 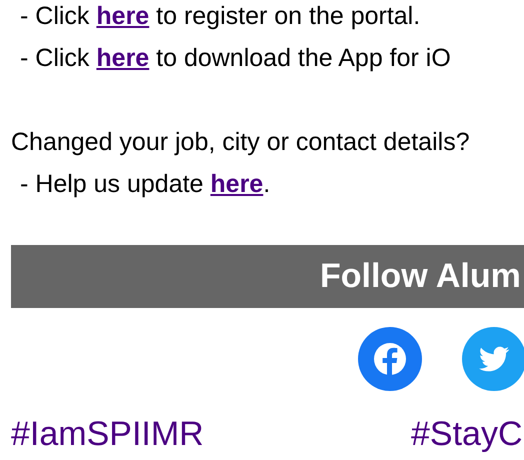 What do you see at coordinates (220, 16) in the screenshot?
I see `instruction-text: - Click here to register on the portal.` at bounding box center [220, 16].